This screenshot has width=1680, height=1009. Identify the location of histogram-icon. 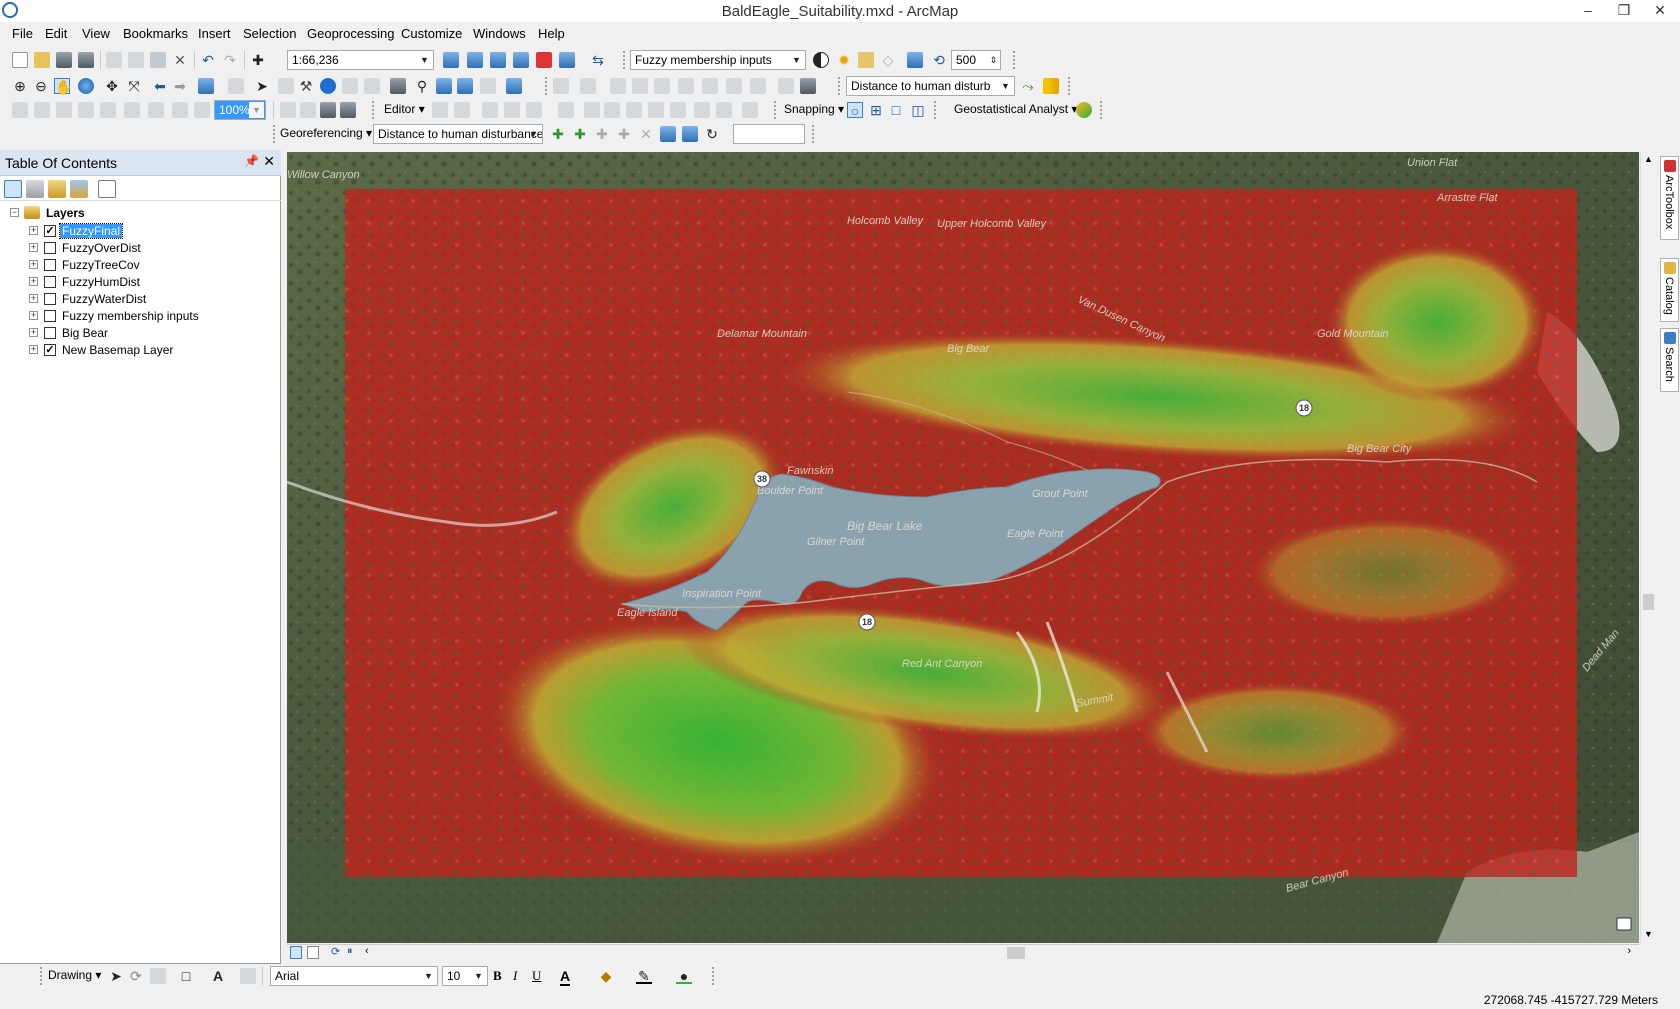
(1051, 86).